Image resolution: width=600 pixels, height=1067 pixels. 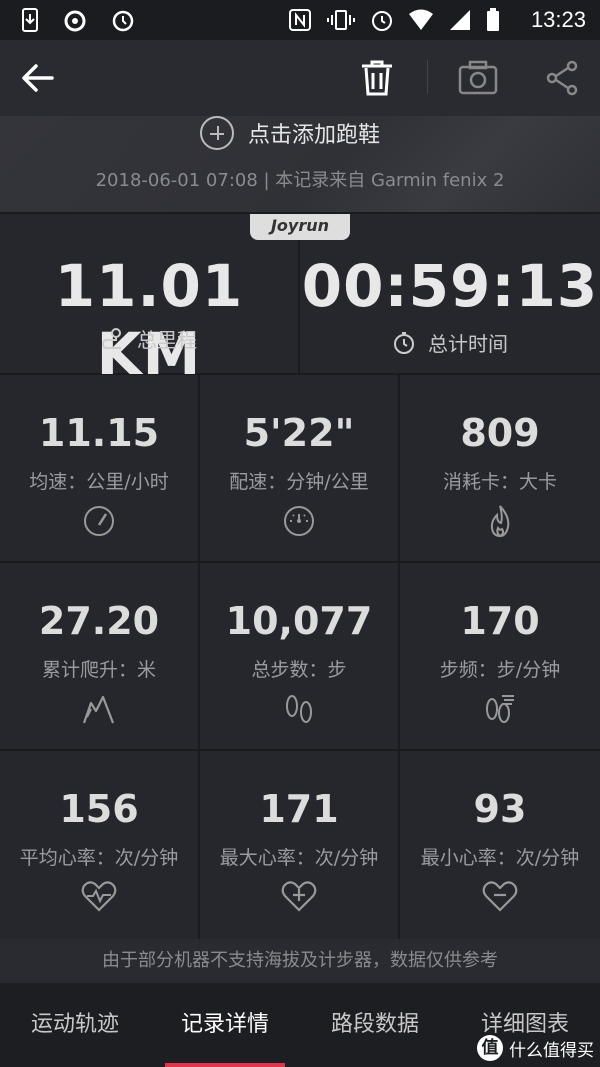 I want to click on status-bar: 13:23, so click(x=300, y=20).